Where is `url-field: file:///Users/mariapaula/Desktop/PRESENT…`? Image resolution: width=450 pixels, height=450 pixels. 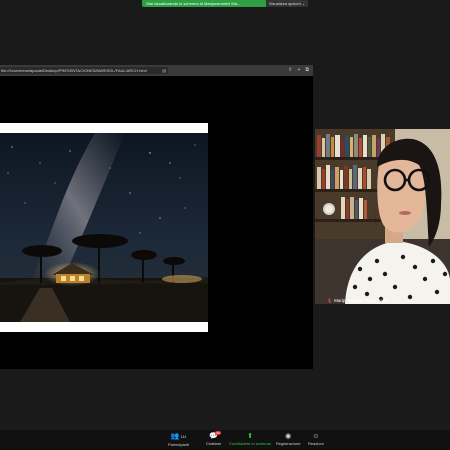 url-field: file:///Users/mariapaula/Desktop/PRESENT… is located at coordinates (84, 70).